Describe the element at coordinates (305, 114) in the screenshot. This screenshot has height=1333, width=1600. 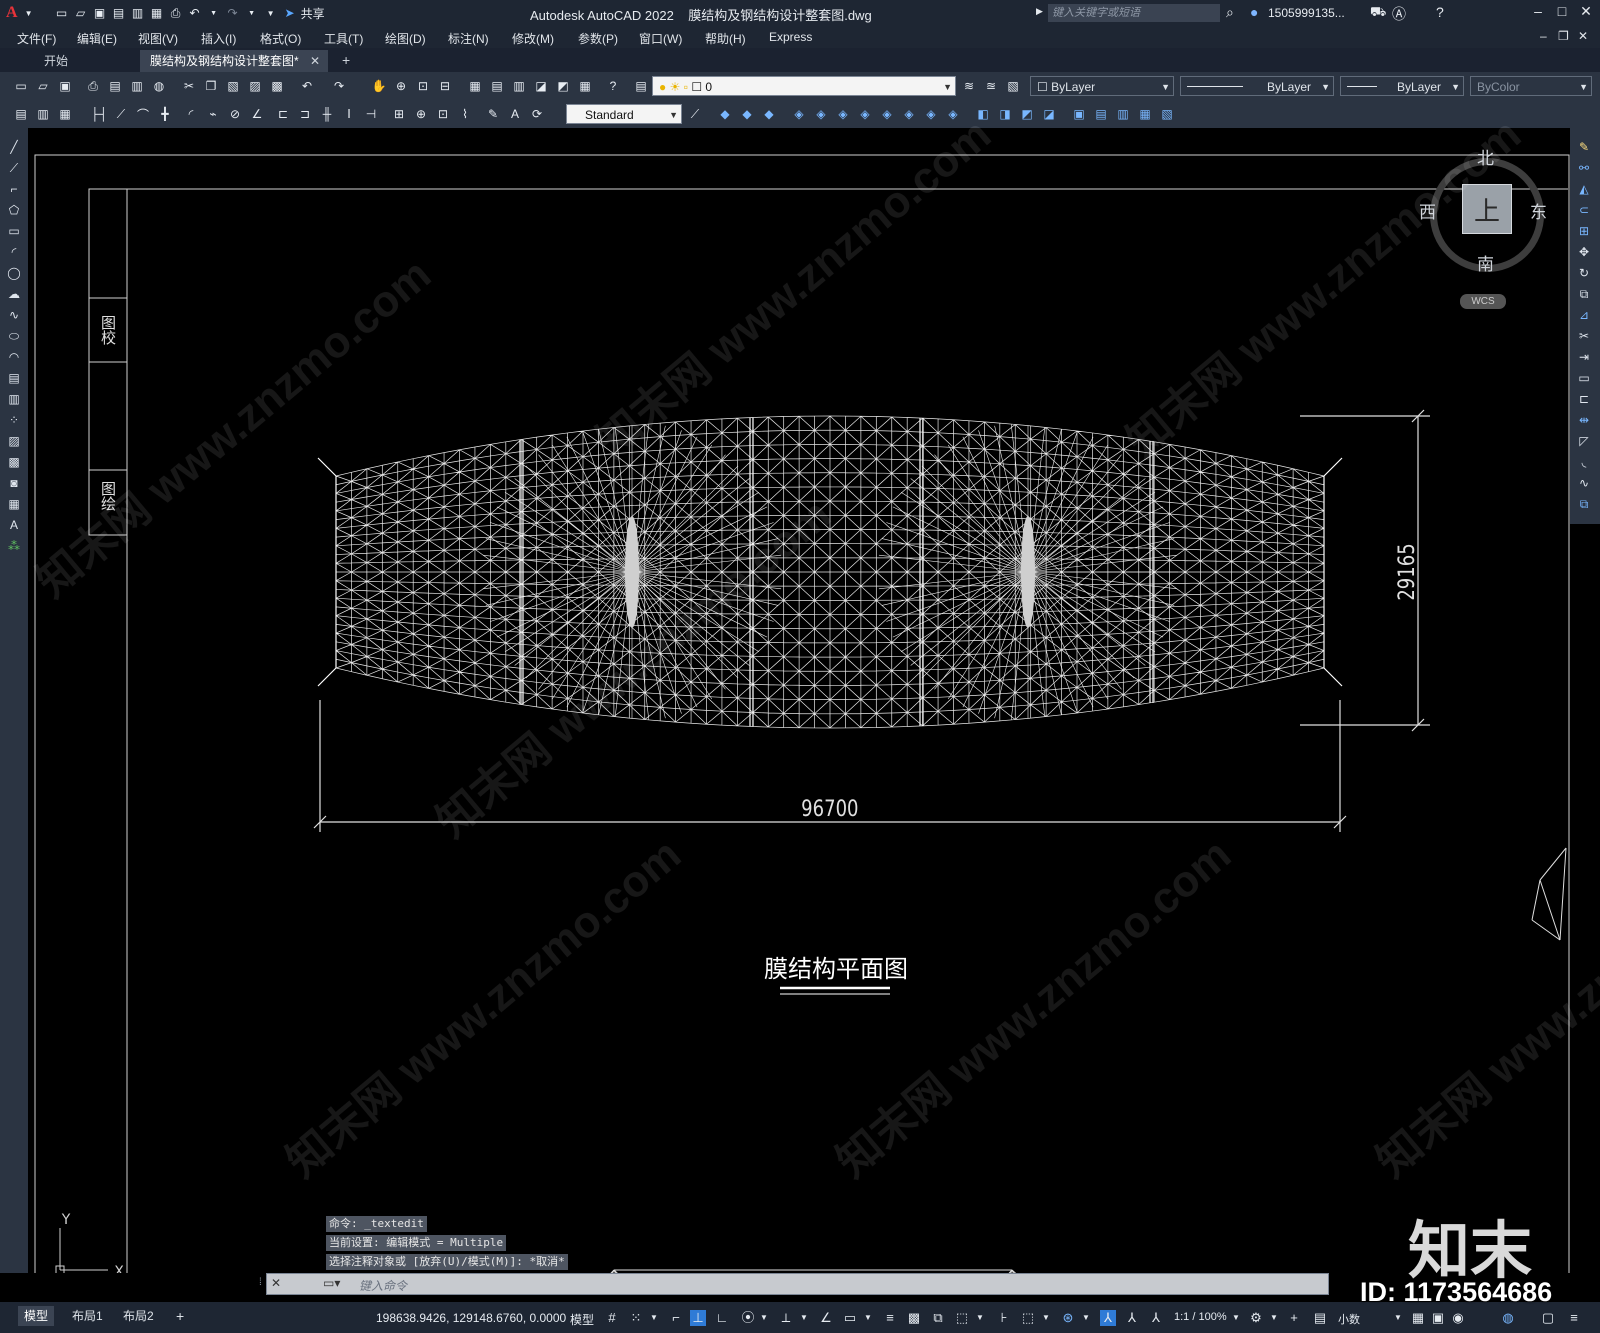
I see `dim-baseline-icon: ⊐` at that location.